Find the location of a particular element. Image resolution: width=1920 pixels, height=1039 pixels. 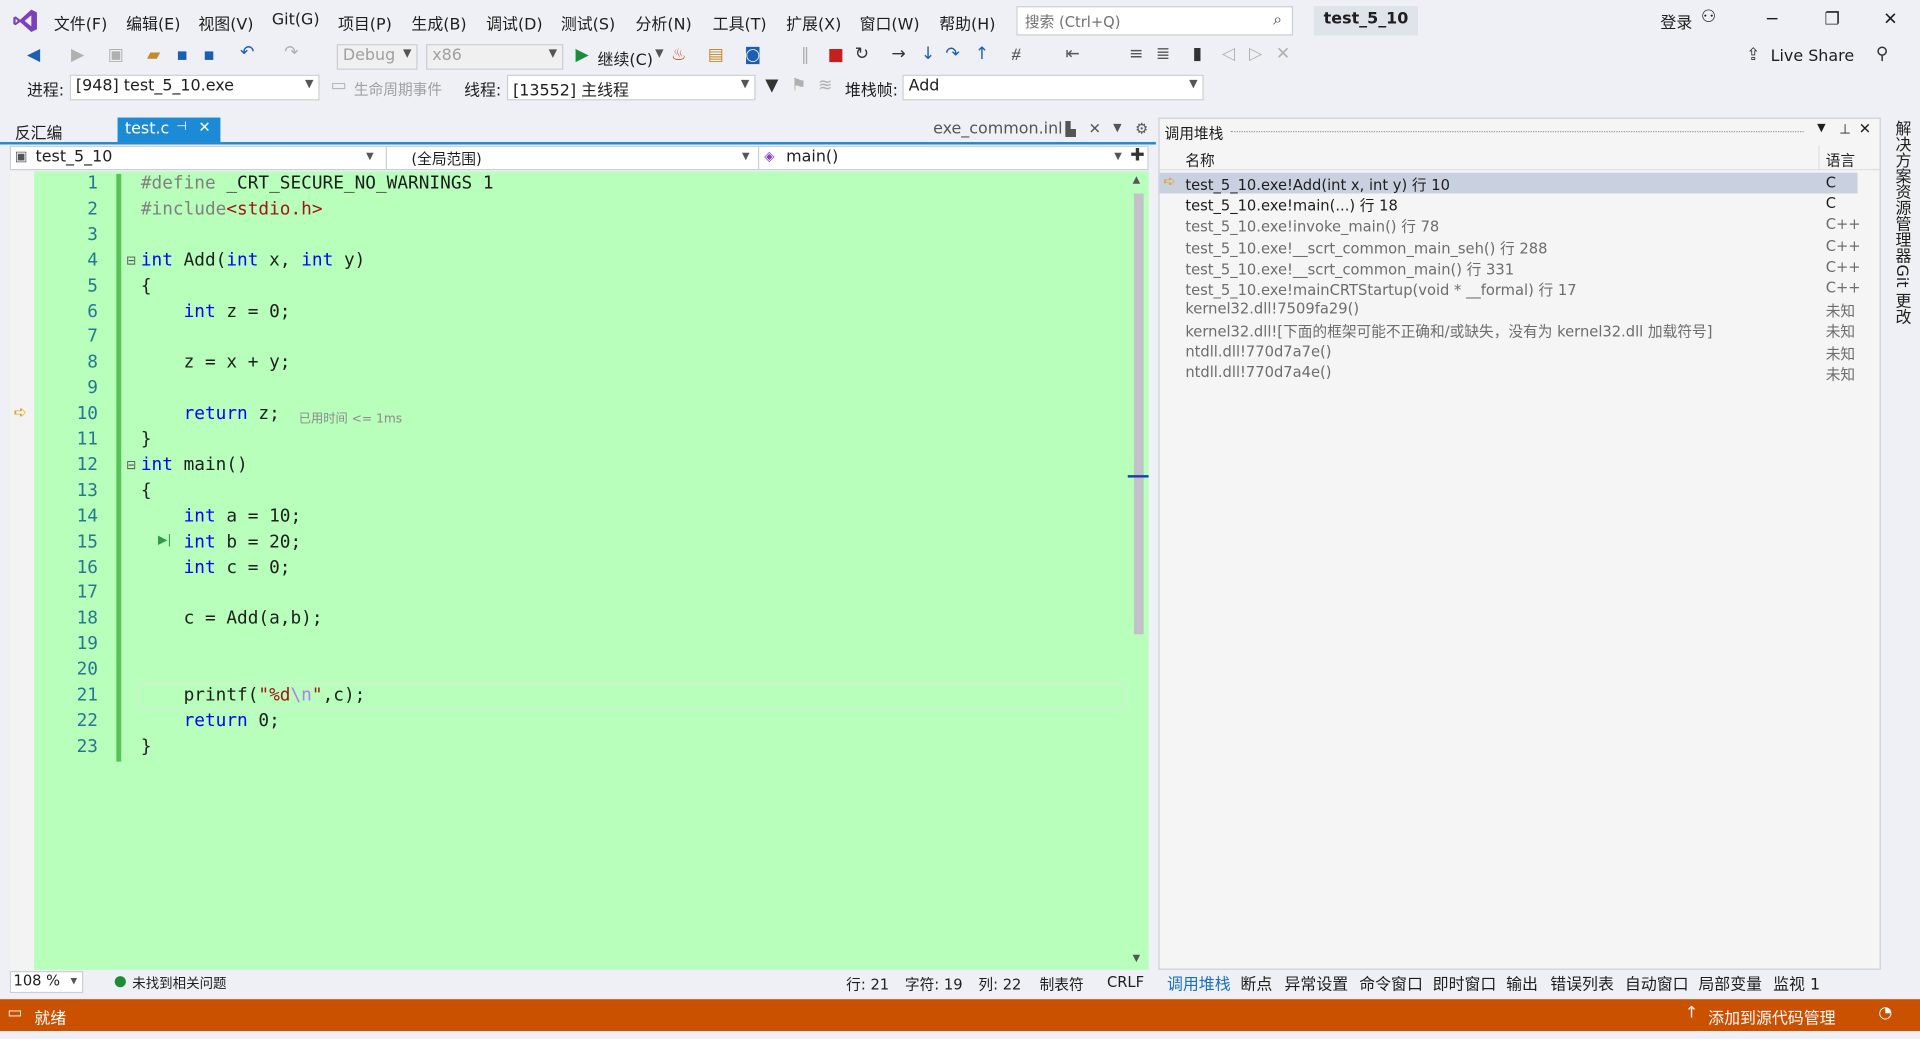

menu-item-5: 生成(B) is located at coordinates (438, 22).